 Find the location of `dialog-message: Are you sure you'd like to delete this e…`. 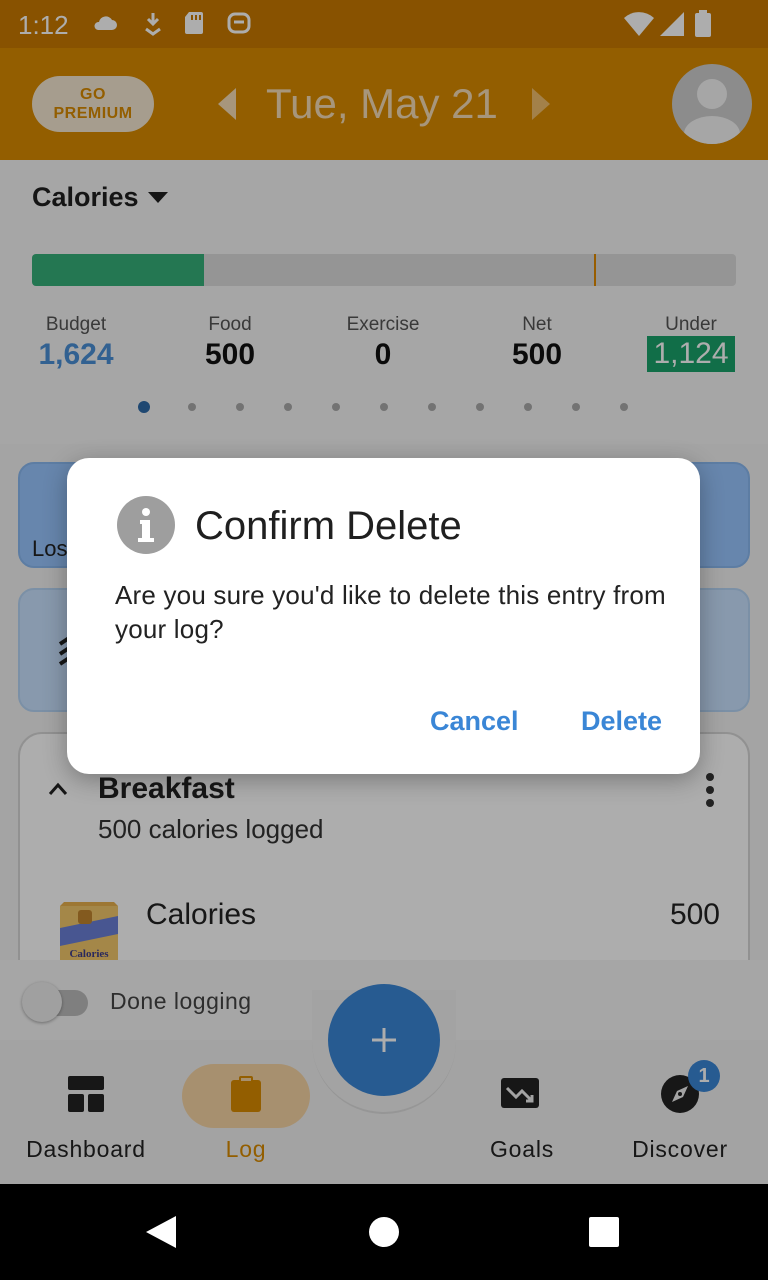

dialog-message: Are you sure you'd like to delete this e… is located at coordinates (390, 612).